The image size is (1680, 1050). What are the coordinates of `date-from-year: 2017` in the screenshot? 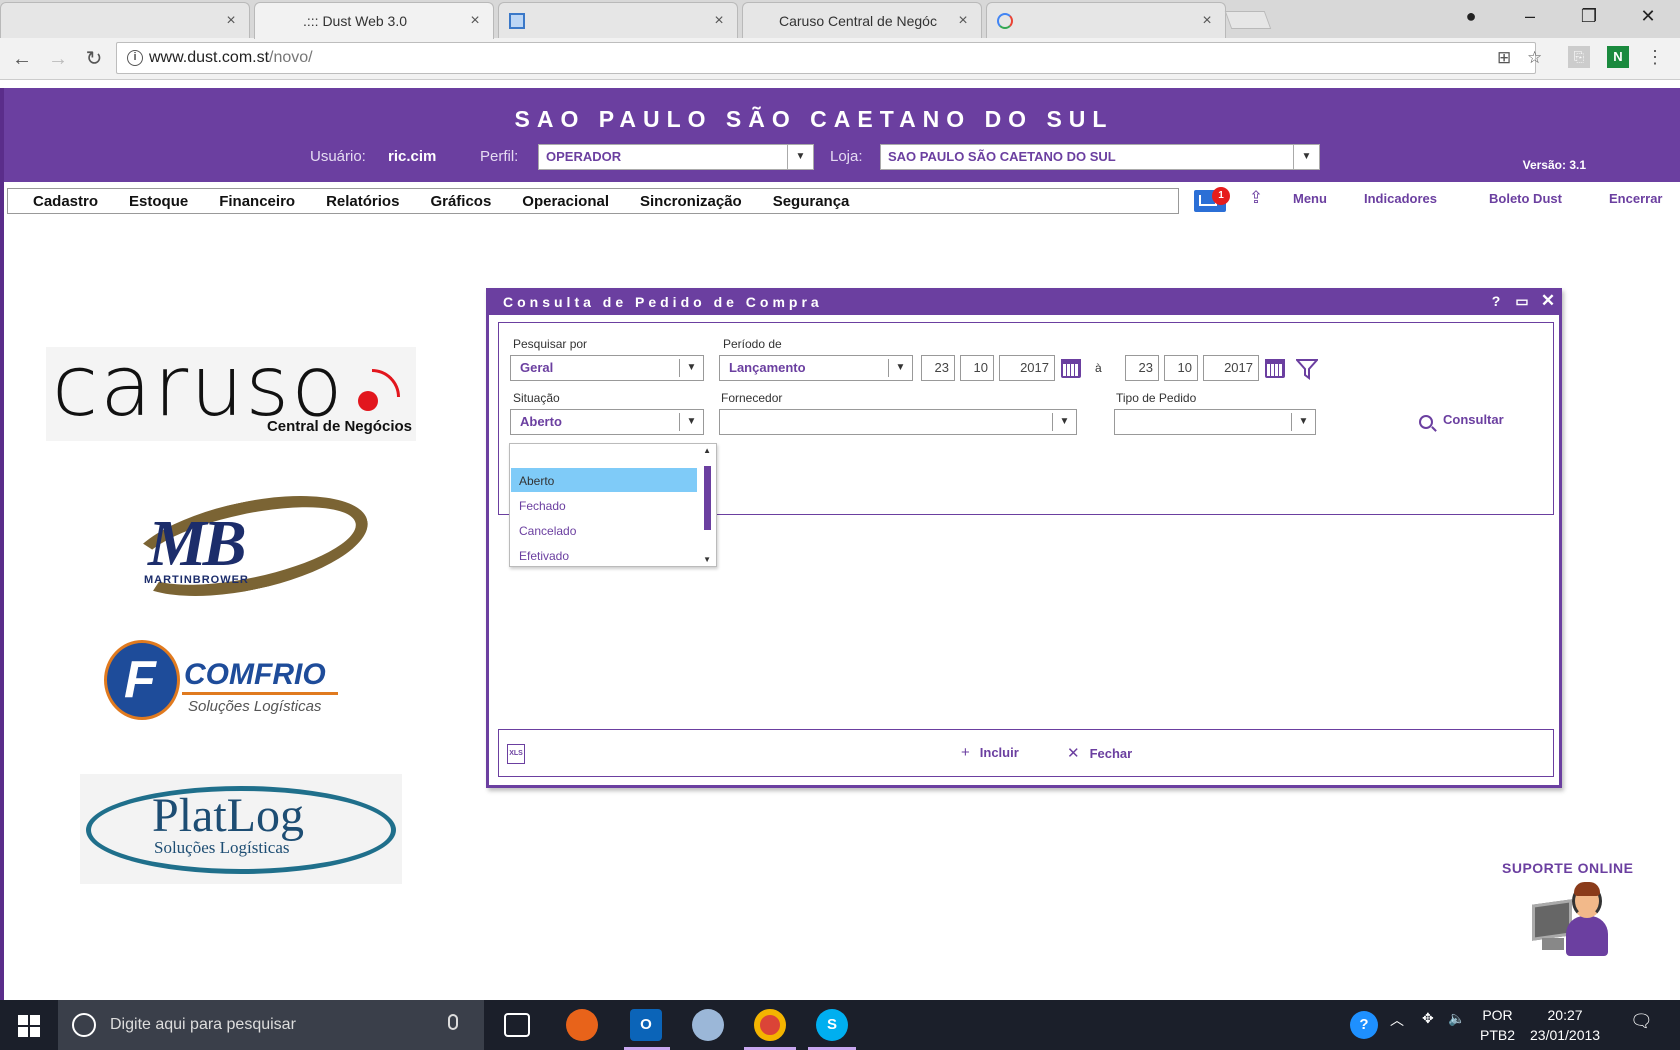 It's located at (1027, 368).